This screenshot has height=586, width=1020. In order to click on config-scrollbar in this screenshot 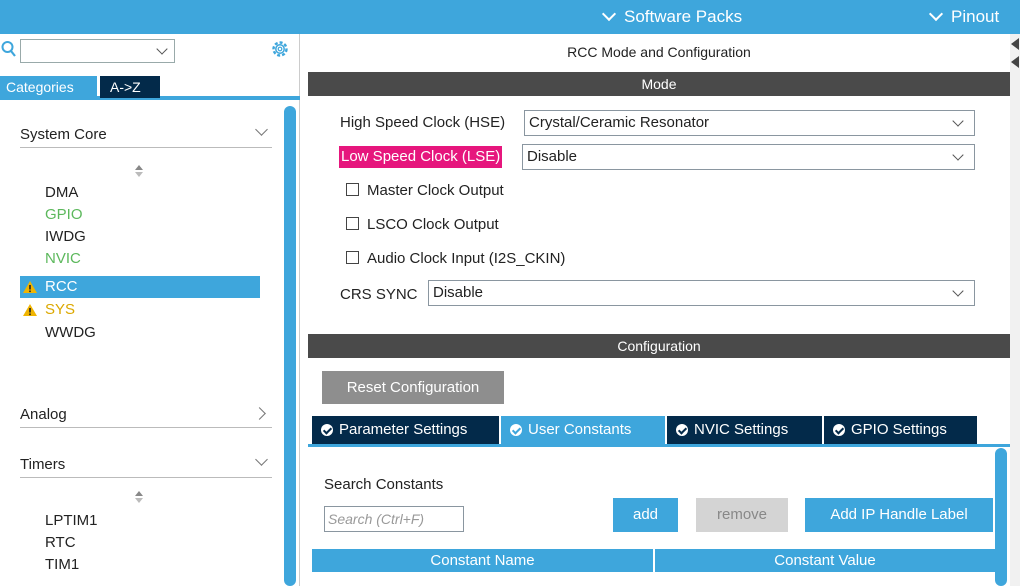, I will do `click(1001, 517)`.